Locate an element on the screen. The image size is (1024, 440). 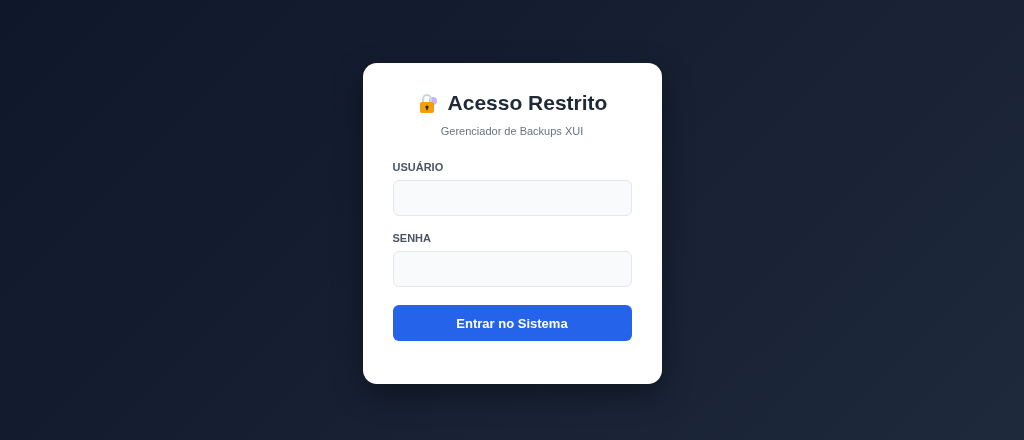
field-label: USUÁRIO is located at coordinates (418, 167).